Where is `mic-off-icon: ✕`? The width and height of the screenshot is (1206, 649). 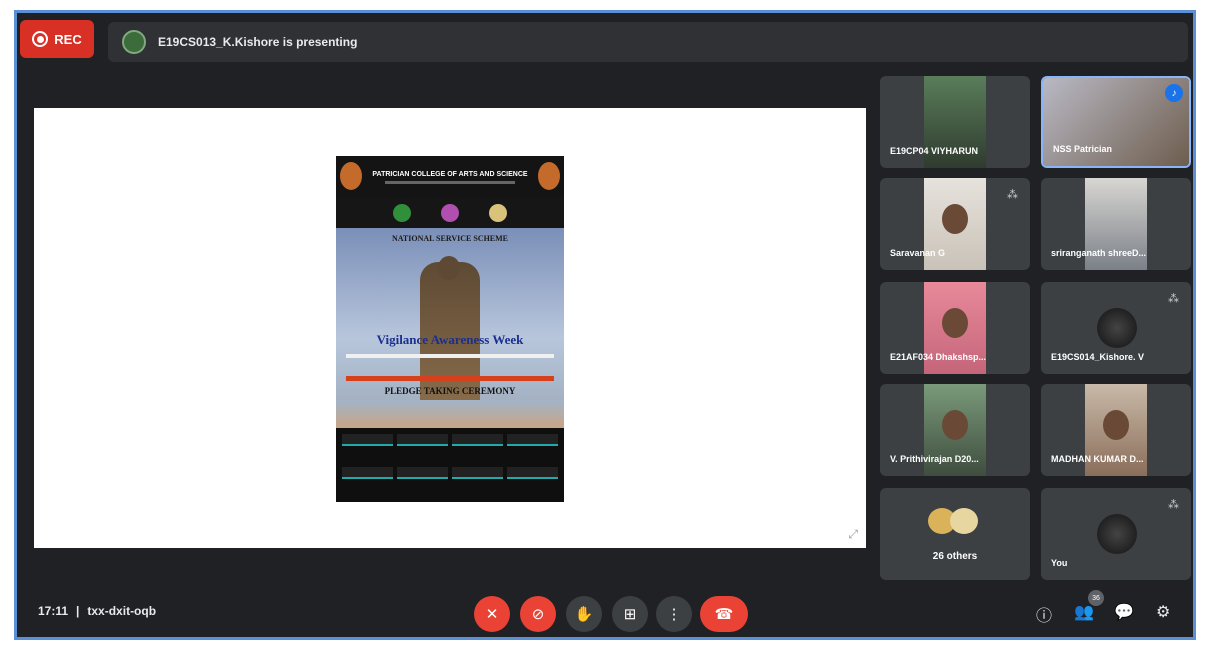 mic-off-icon: ✕ is located at coordinates (492, 614).